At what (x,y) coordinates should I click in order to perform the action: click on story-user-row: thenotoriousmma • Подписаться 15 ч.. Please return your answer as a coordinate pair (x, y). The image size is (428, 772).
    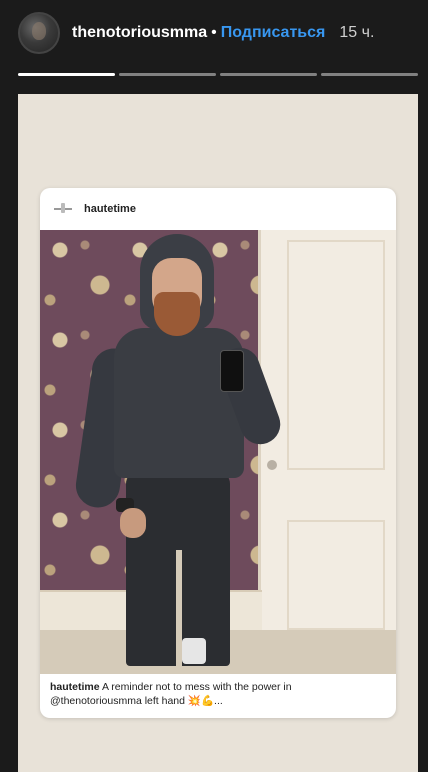
    Looking at the image, I should click on (223, 33).